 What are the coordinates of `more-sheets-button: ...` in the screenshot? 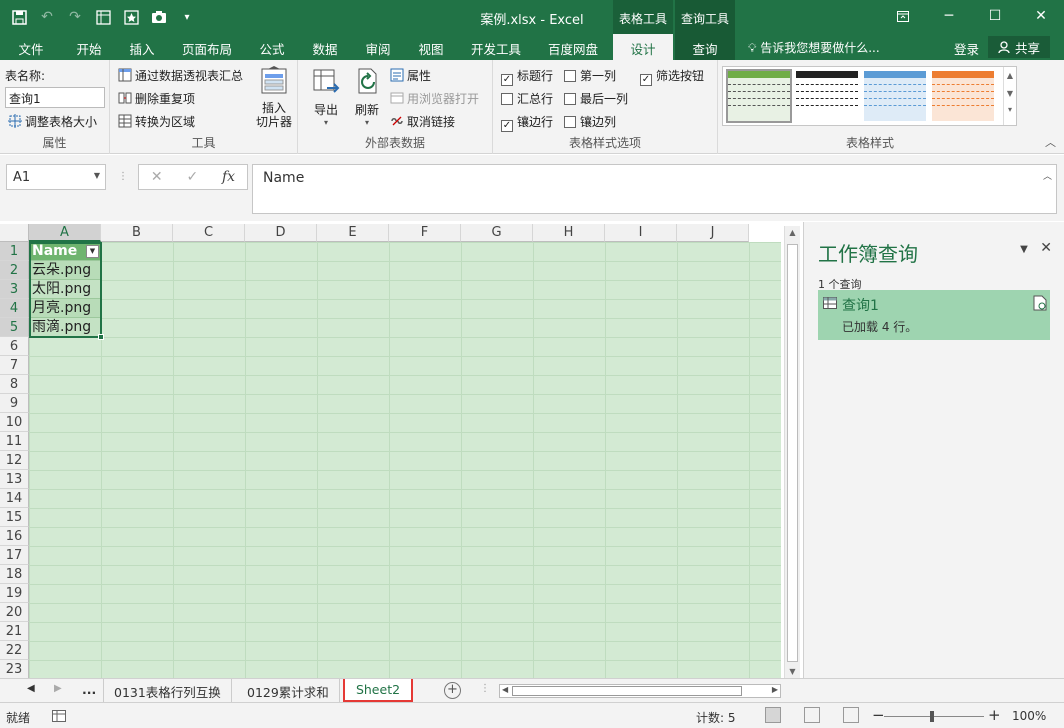 It's located at (89, 690).